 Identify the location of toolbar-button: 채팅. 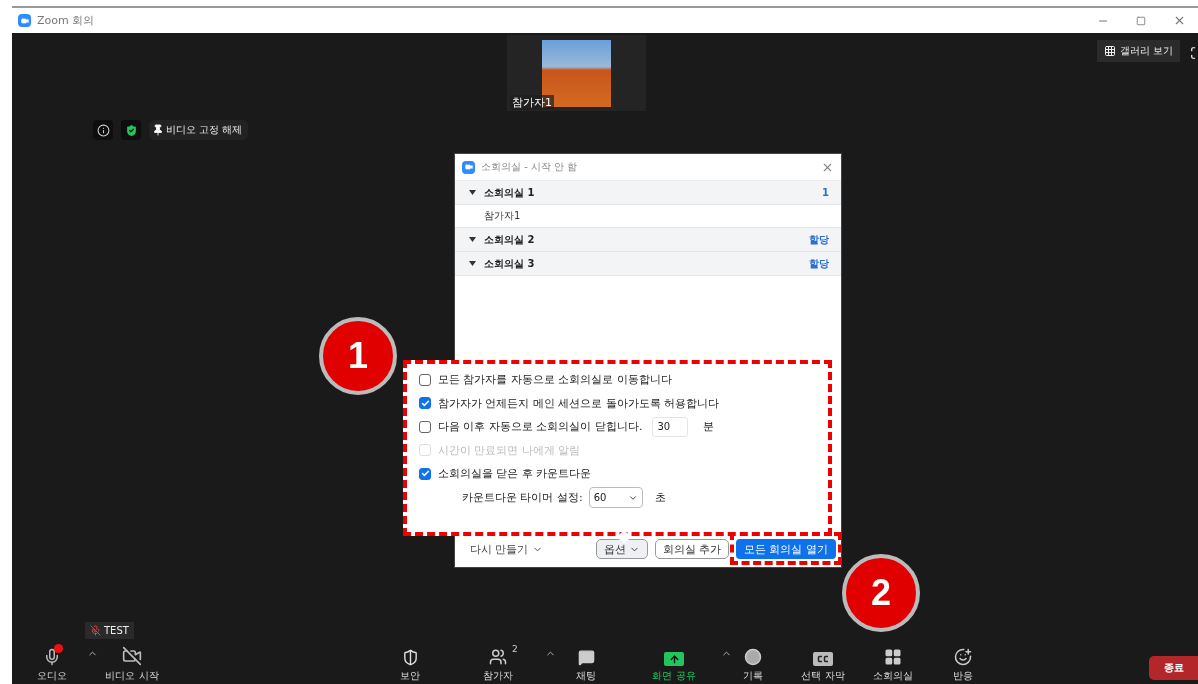
(586, 663).